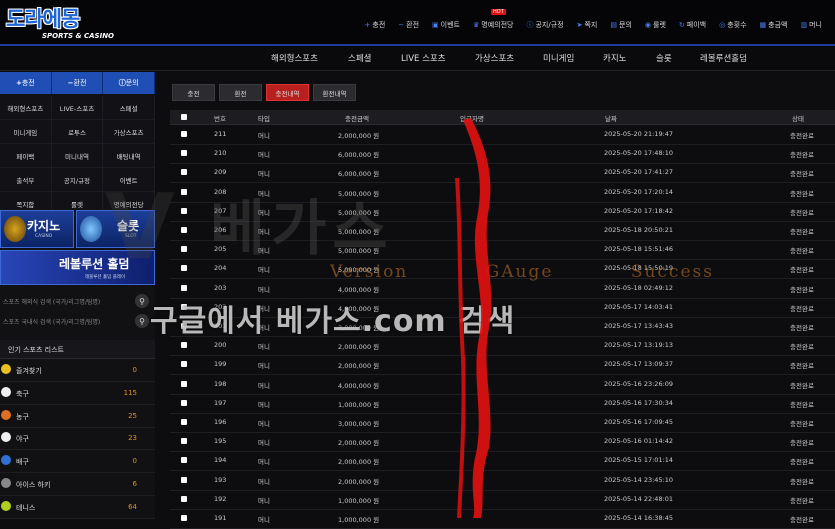  Describe the element at coordinates (359, 404) in the screenshot. I see `row-amount: 1,000,000 원` at that location.